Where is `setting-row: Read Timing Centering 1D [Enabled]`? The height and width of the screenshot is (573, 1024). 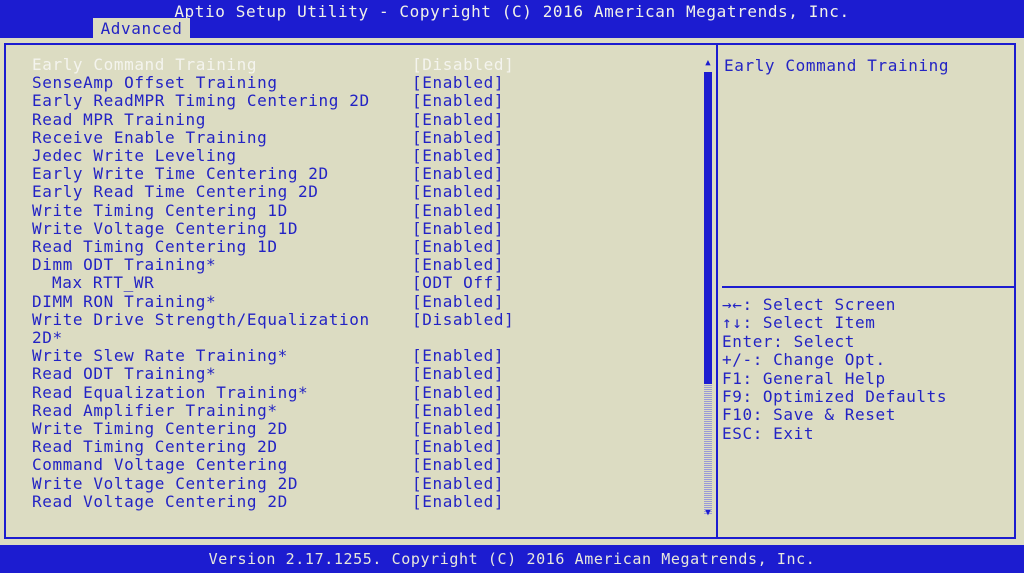 setting-row: Read Timing Centering 1D [Enabled] is located at coordinates (372, 247).